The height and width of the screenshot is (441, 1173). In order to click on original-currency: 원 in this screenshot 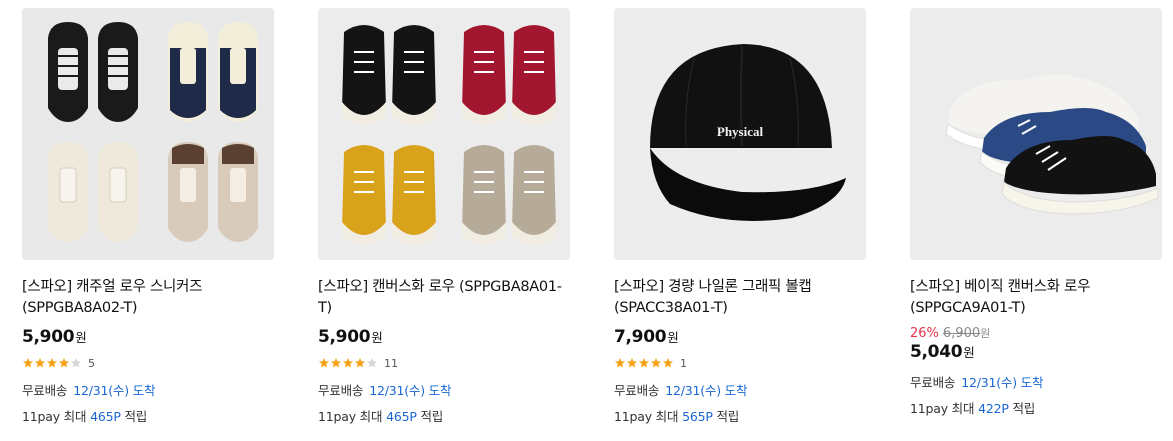, I will do `click(985, 333)`.